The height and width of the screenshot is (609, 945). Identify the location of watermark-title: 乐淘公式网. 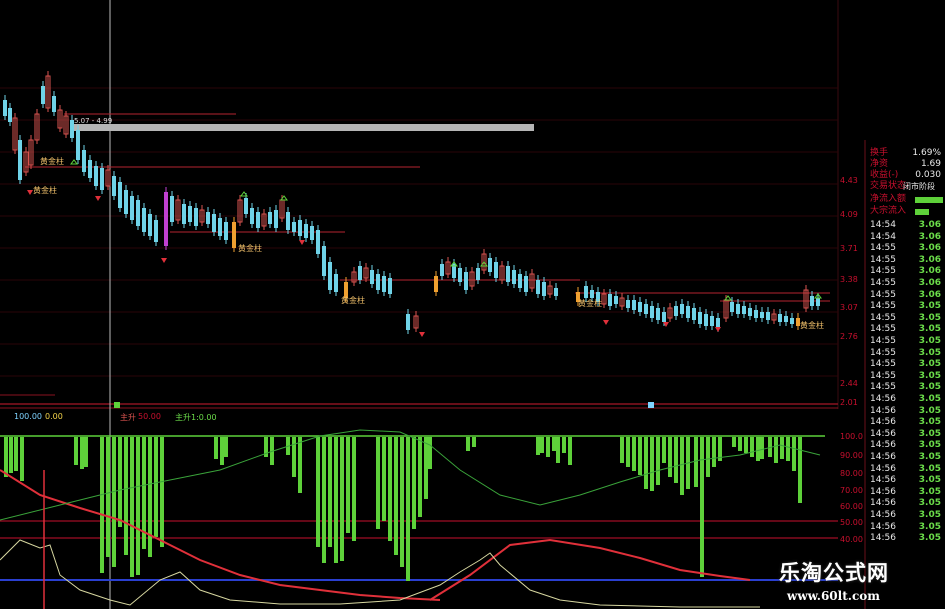
(834, 573).